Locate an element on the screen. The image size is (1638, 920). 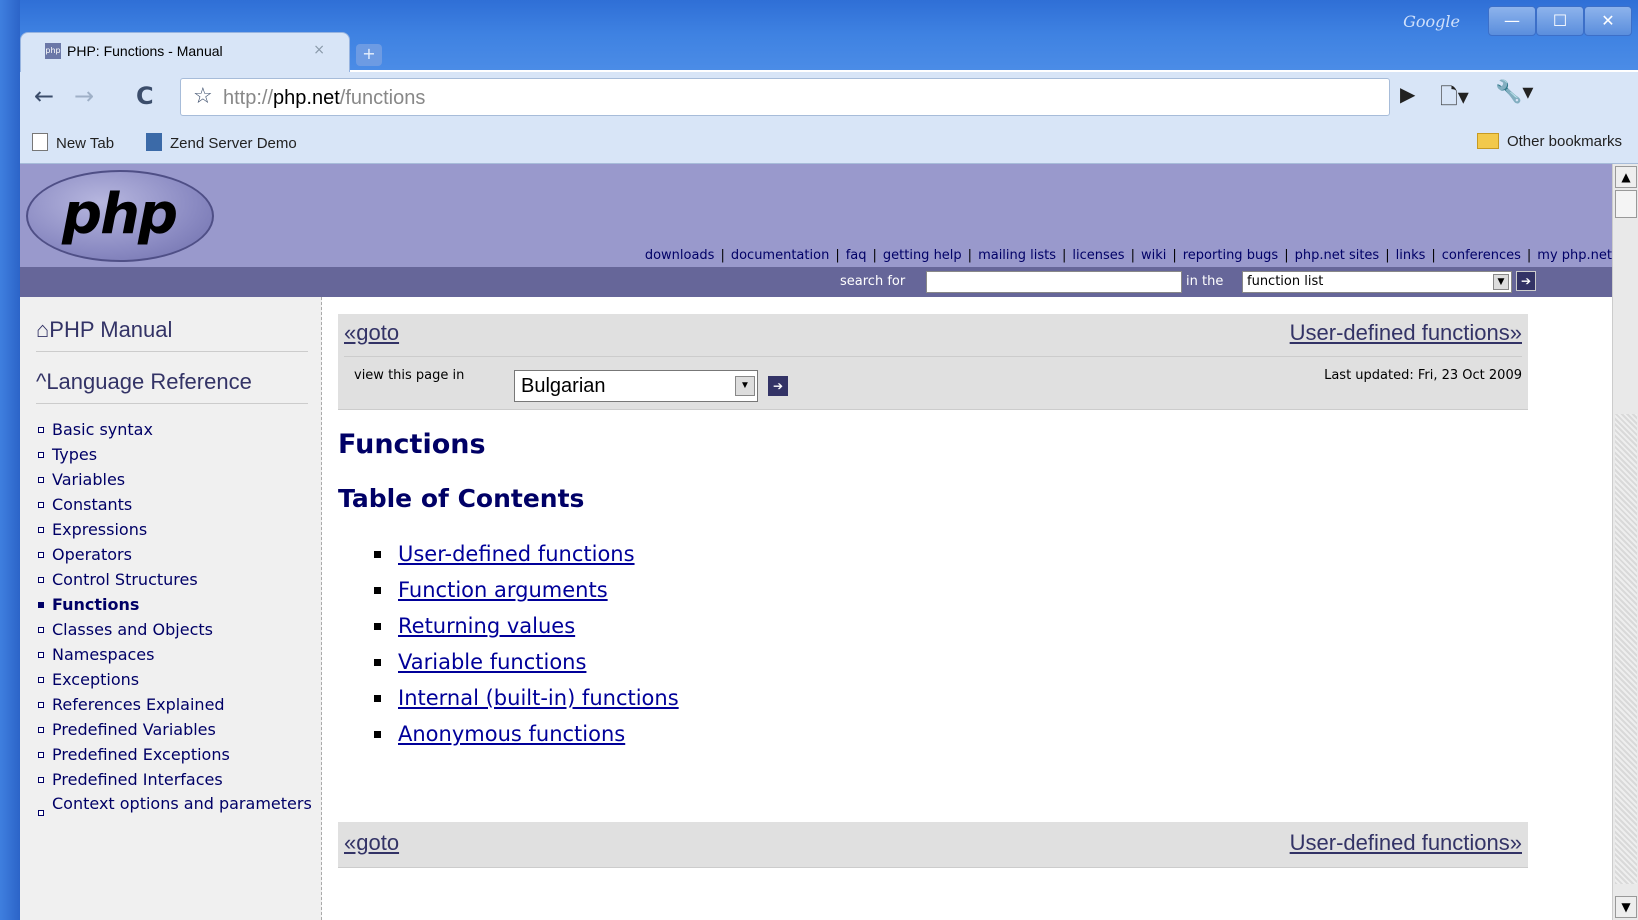
scroll-thumb is located at coordinates (1626, 204).